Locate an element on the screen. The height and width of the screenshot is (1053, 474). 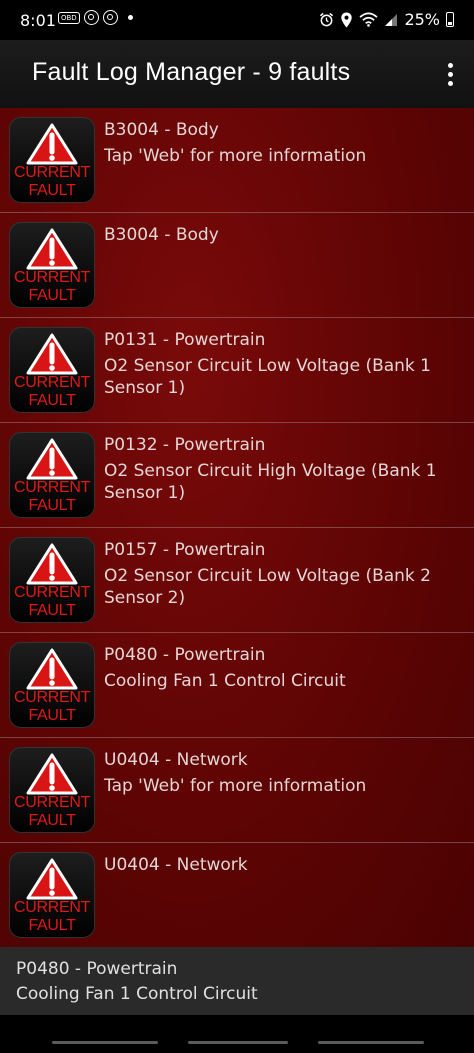
wifi-icon is located at coordinates (368, 19).